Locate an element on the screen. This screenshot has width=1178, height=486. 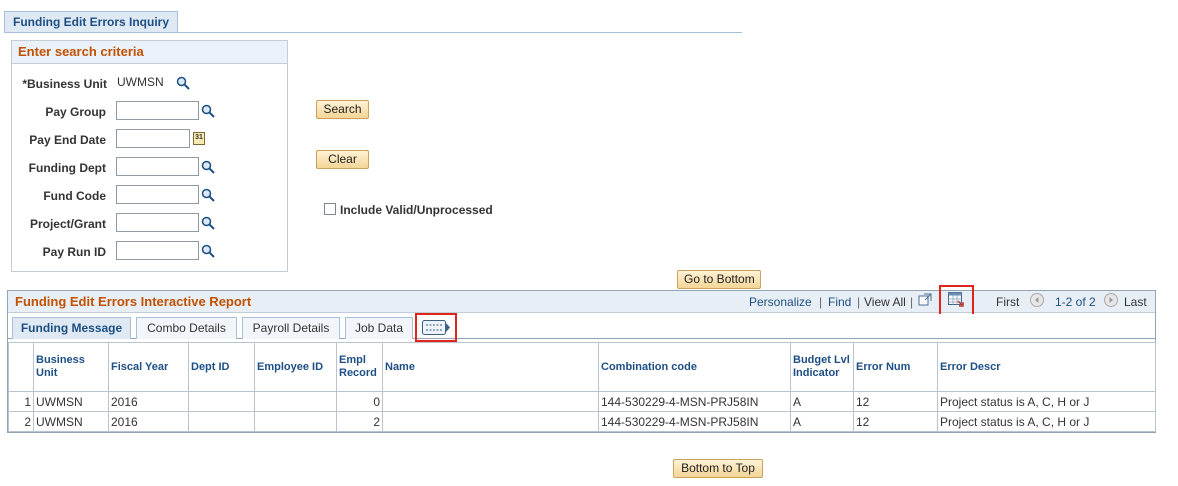
last-label: Last is located at coordinates (1135, 302).